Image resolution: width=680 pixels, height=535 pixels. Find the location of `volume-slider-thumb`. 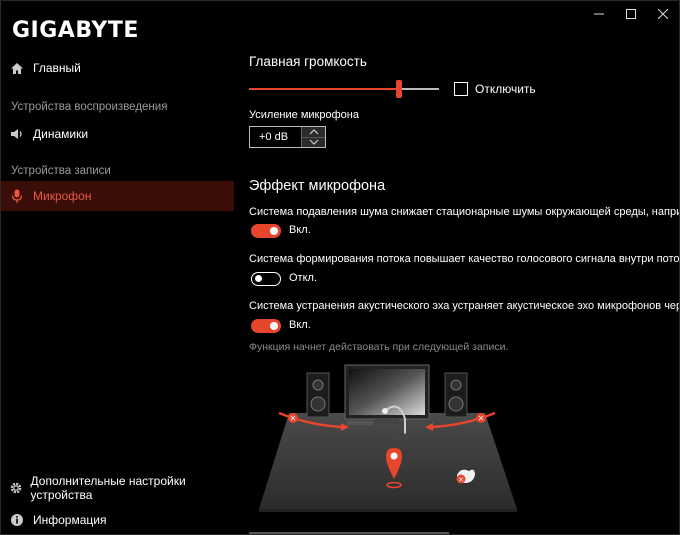

volume-slider-thumb is located at coordinates (399, 89).